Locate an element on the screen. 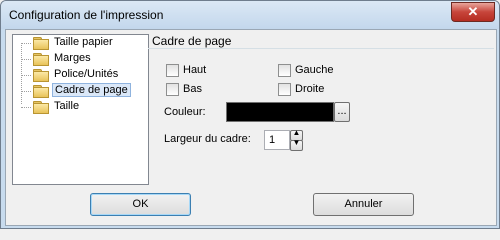 The width and height of the screenshot is (500, 240). tree-item-label: Police/Unités is located at coordinates (86, 74).